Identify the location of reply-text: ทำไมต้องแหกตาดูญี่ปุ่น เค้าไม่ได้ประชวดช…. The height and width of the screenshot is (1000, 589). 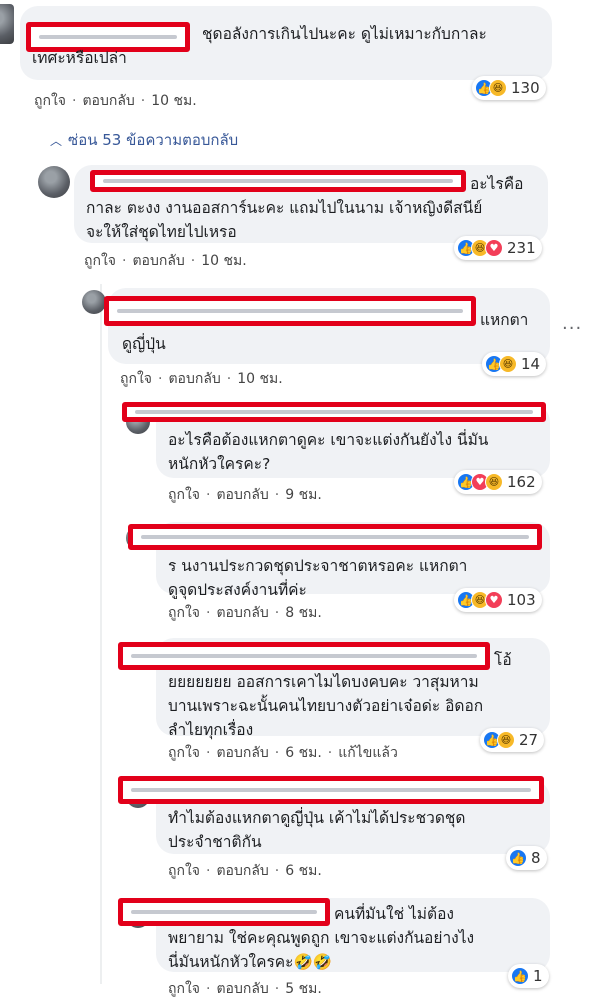
(317, 830).